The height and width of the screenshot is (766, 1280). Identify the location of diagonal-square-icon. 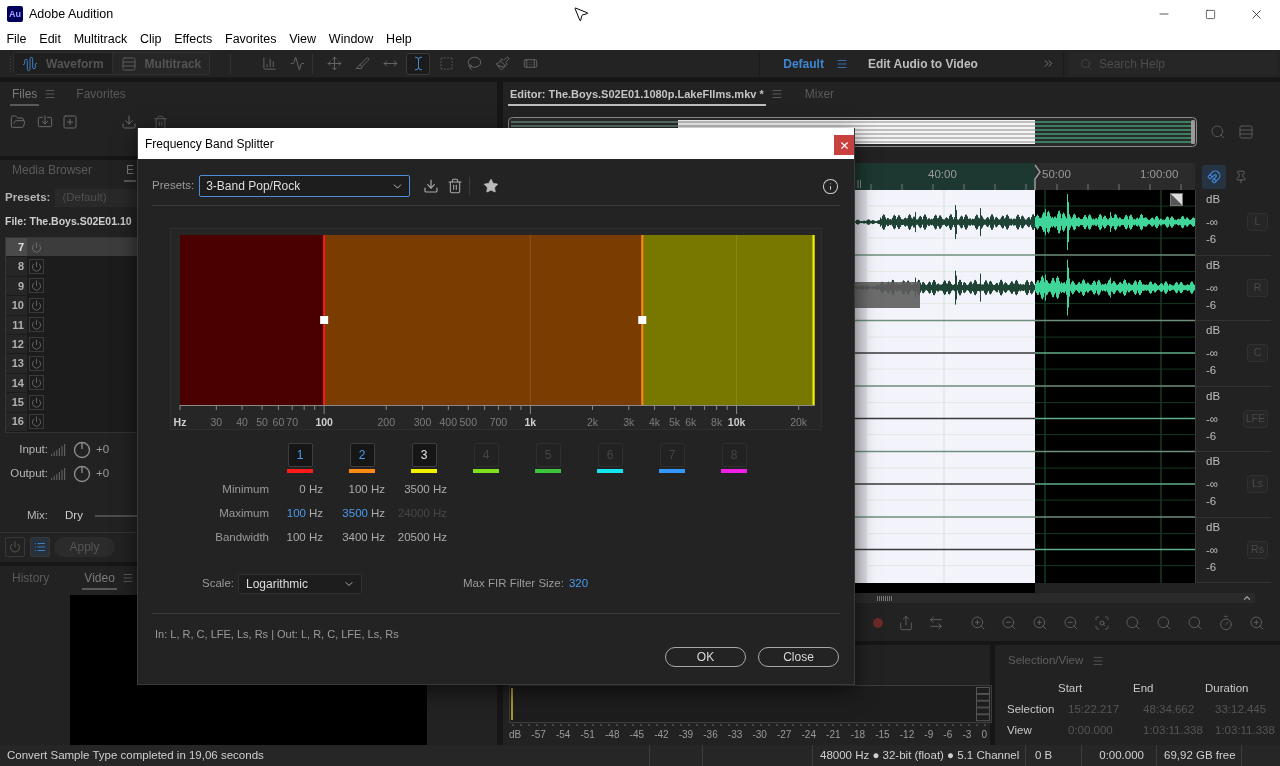
(1176, 199).